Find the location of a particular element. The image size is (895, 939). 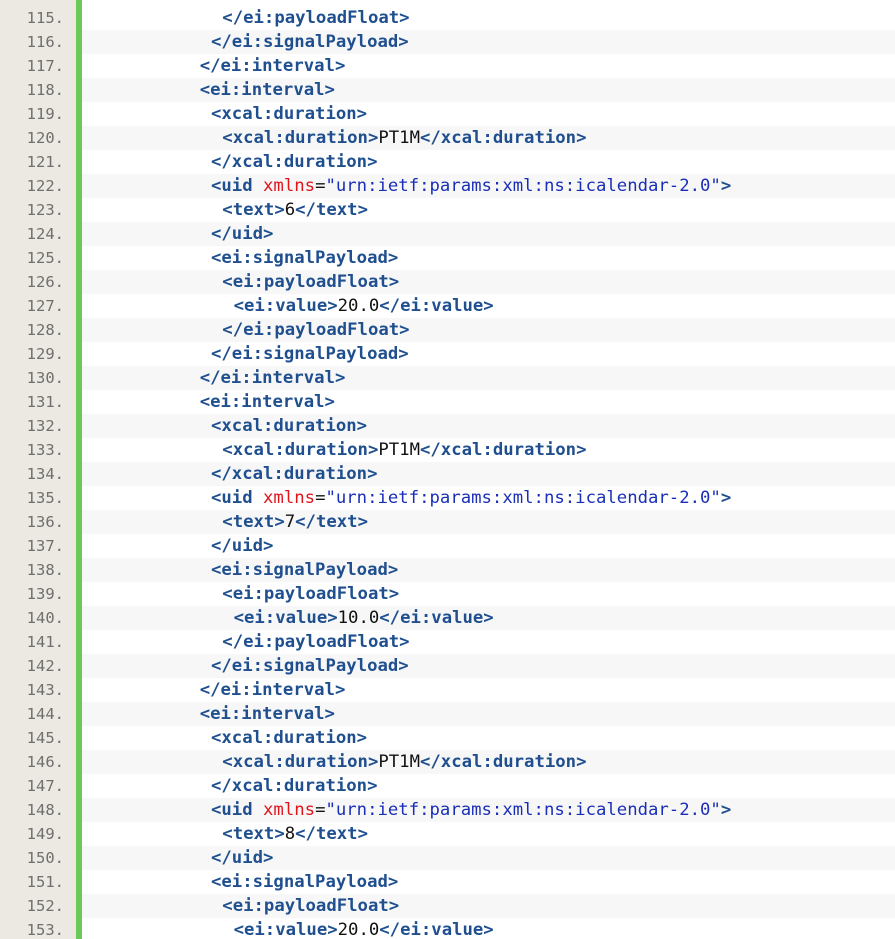

code-line: 131. <ei:interval> is located at coordinates (447, 402).